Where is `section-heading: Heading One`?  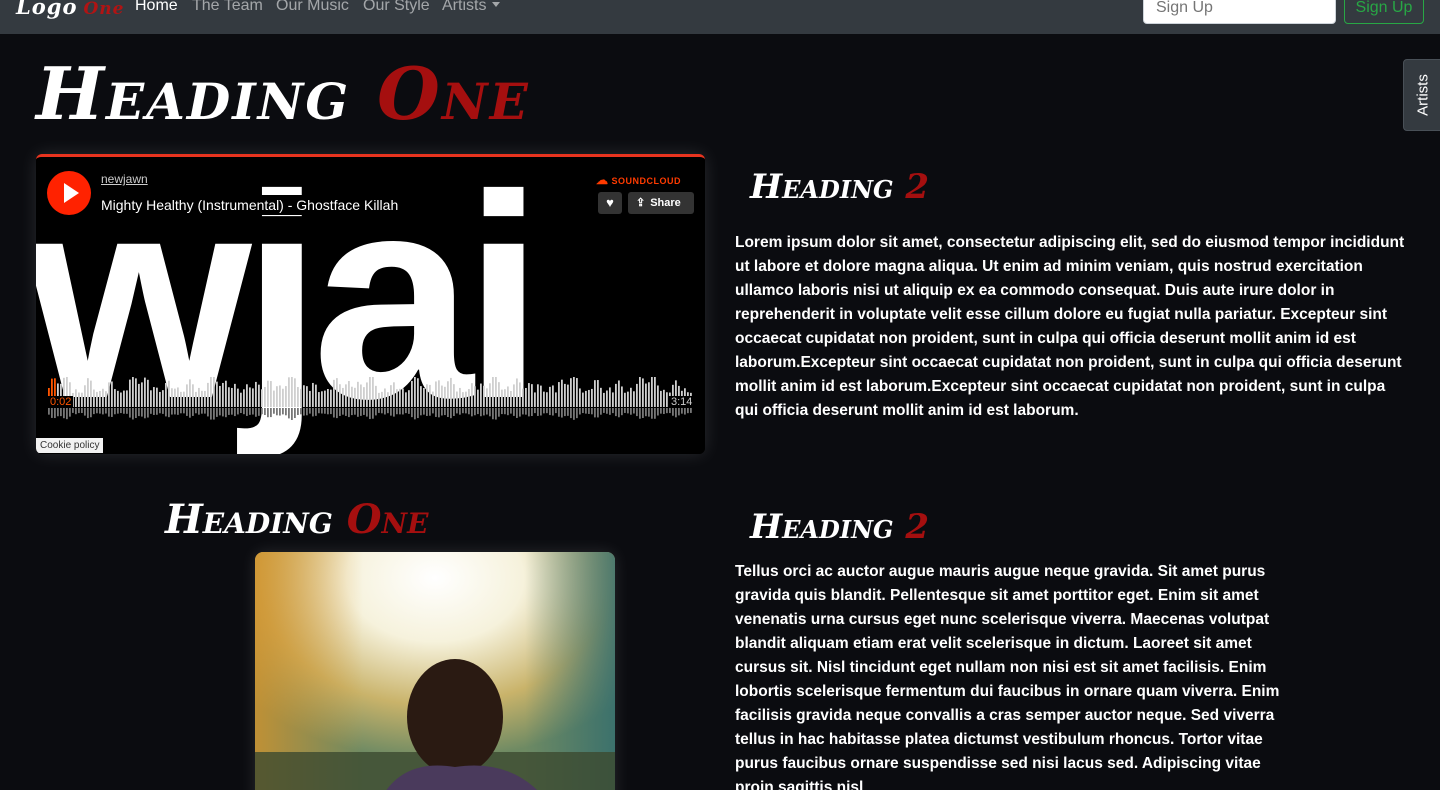 section-heading: Heading One is located at coordinates (296, 520).